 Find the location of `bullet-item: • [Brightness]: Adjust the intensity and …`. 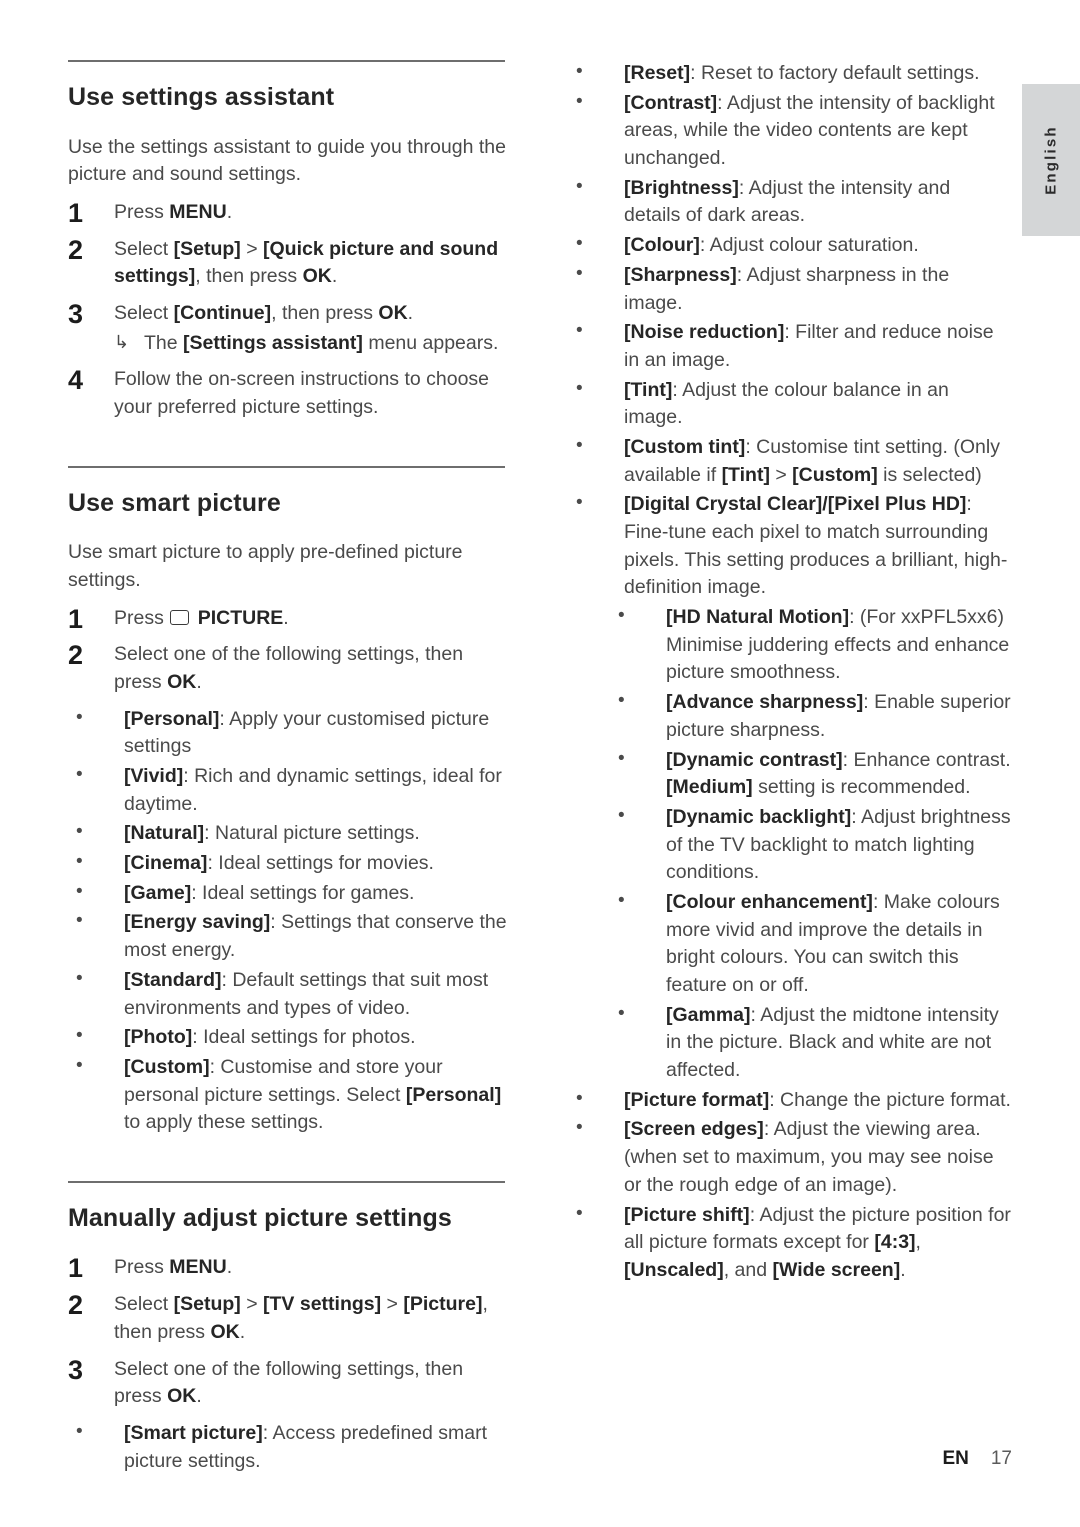

bullet-item: • [Brightness]: Adjust the intensity and … is located at coordinates (789, 202).